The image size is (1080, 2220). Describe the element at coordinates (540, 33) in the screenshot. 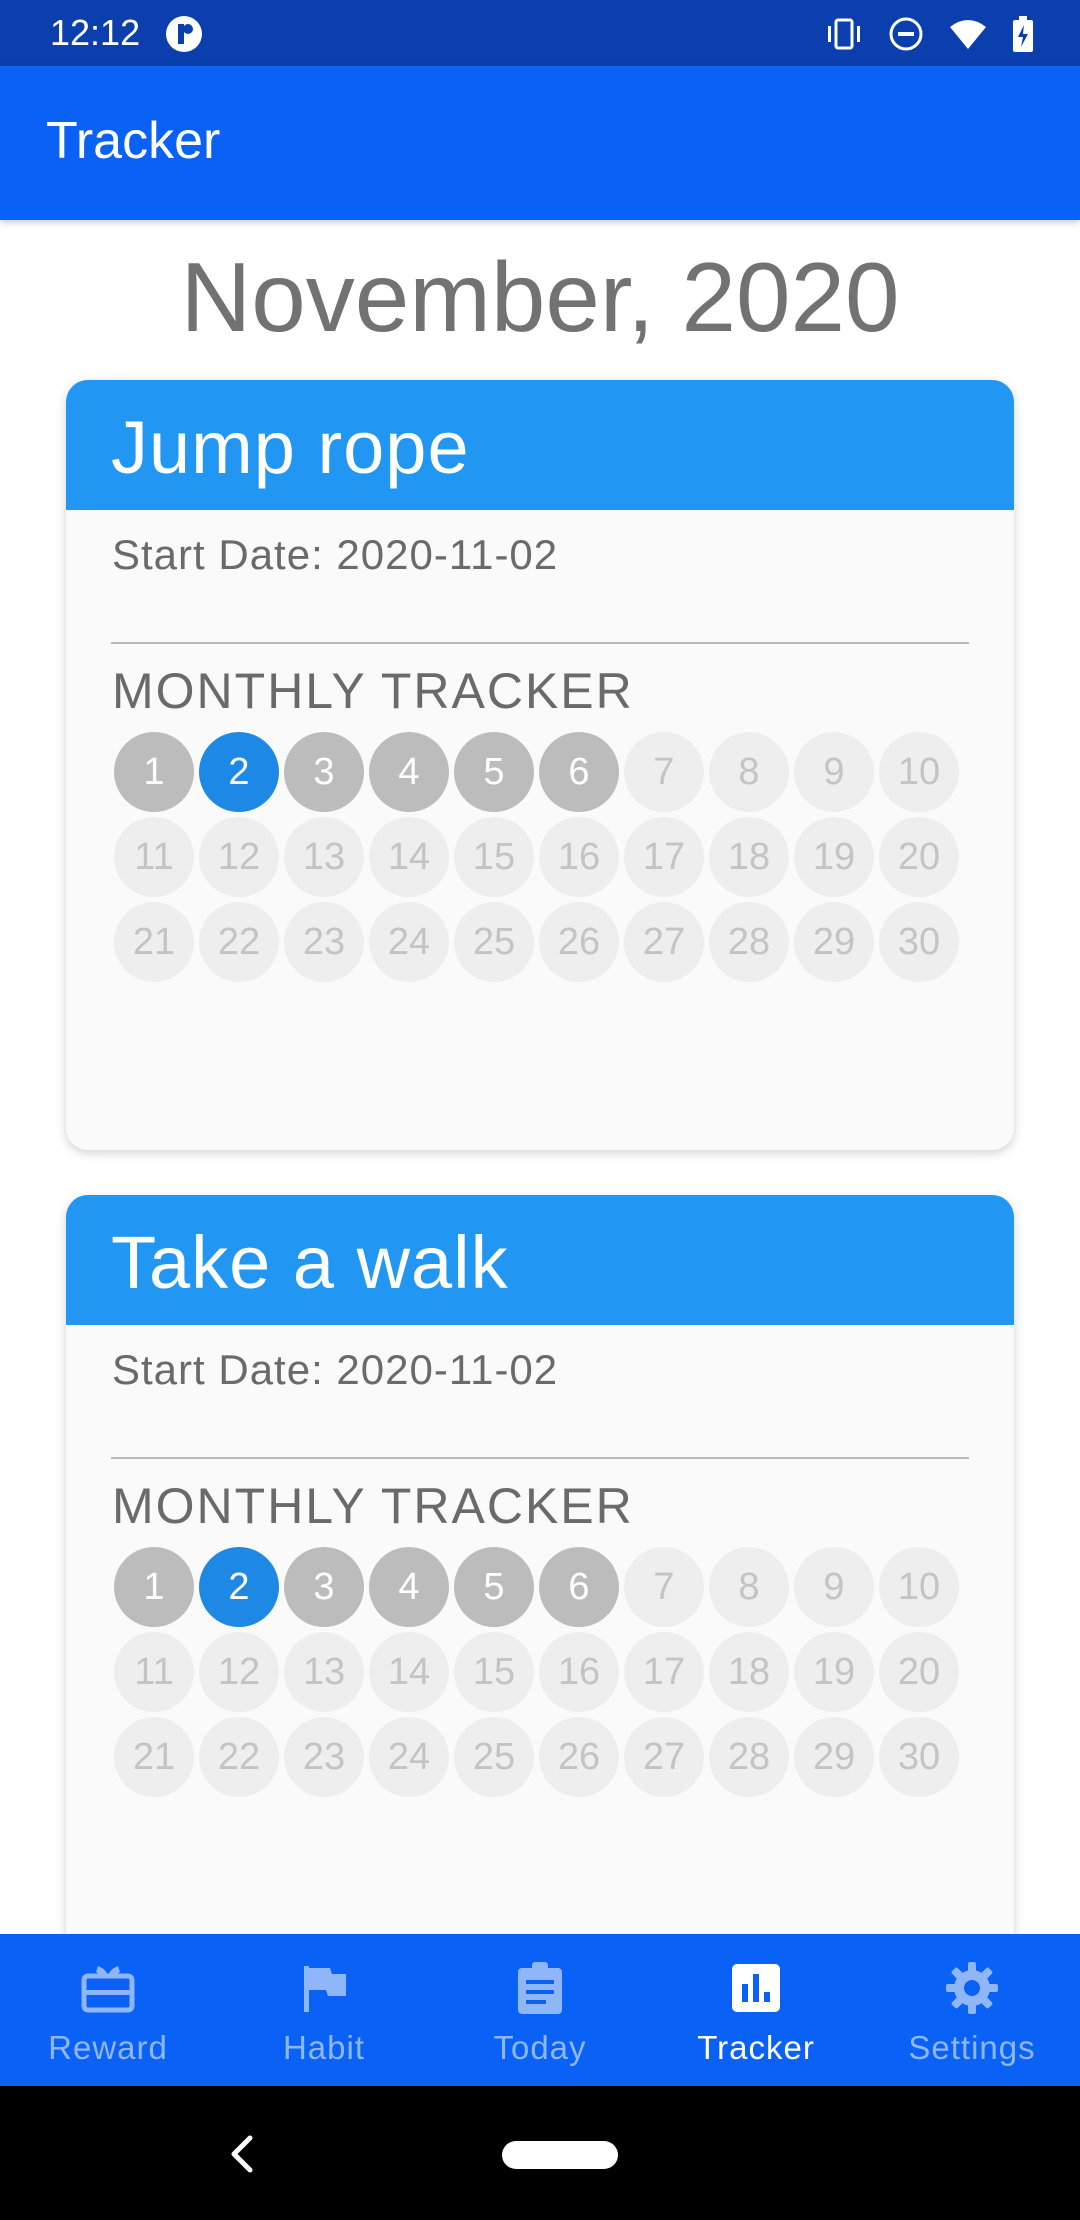

I see `status-bar: 12:12` at that location.